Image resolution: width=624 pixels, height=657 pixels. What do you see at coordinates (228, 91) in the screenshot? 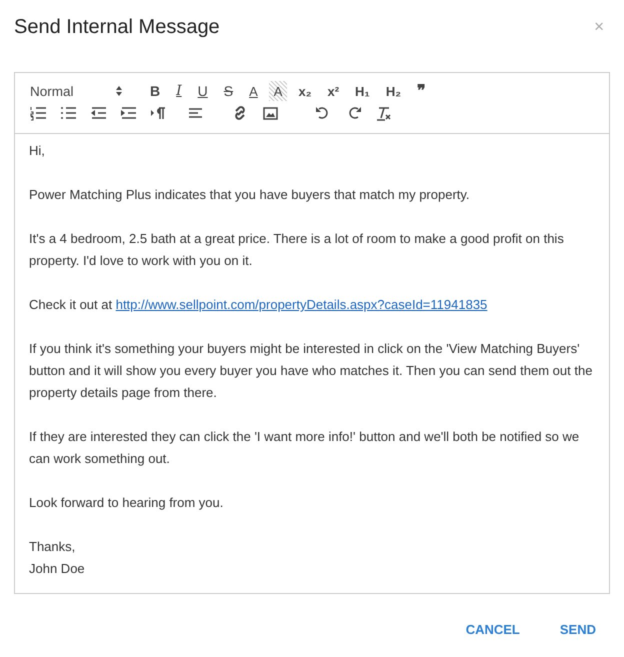
I see `strikethrough-button: S` at bounding box center [228, 91].